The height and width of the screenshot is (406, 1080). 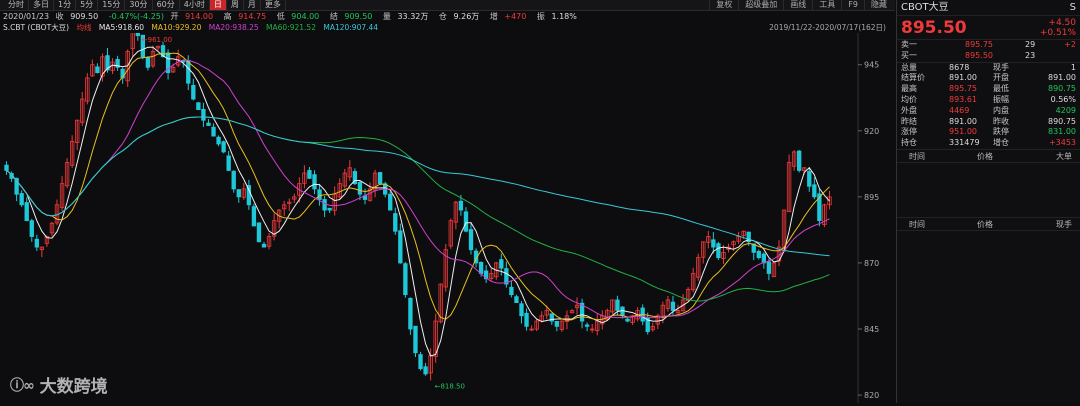 What do you see at coordinates (121, 27) in the screenshot?
I see `ma5-legend: MA5:918.60` at bounding box center [121, 27].